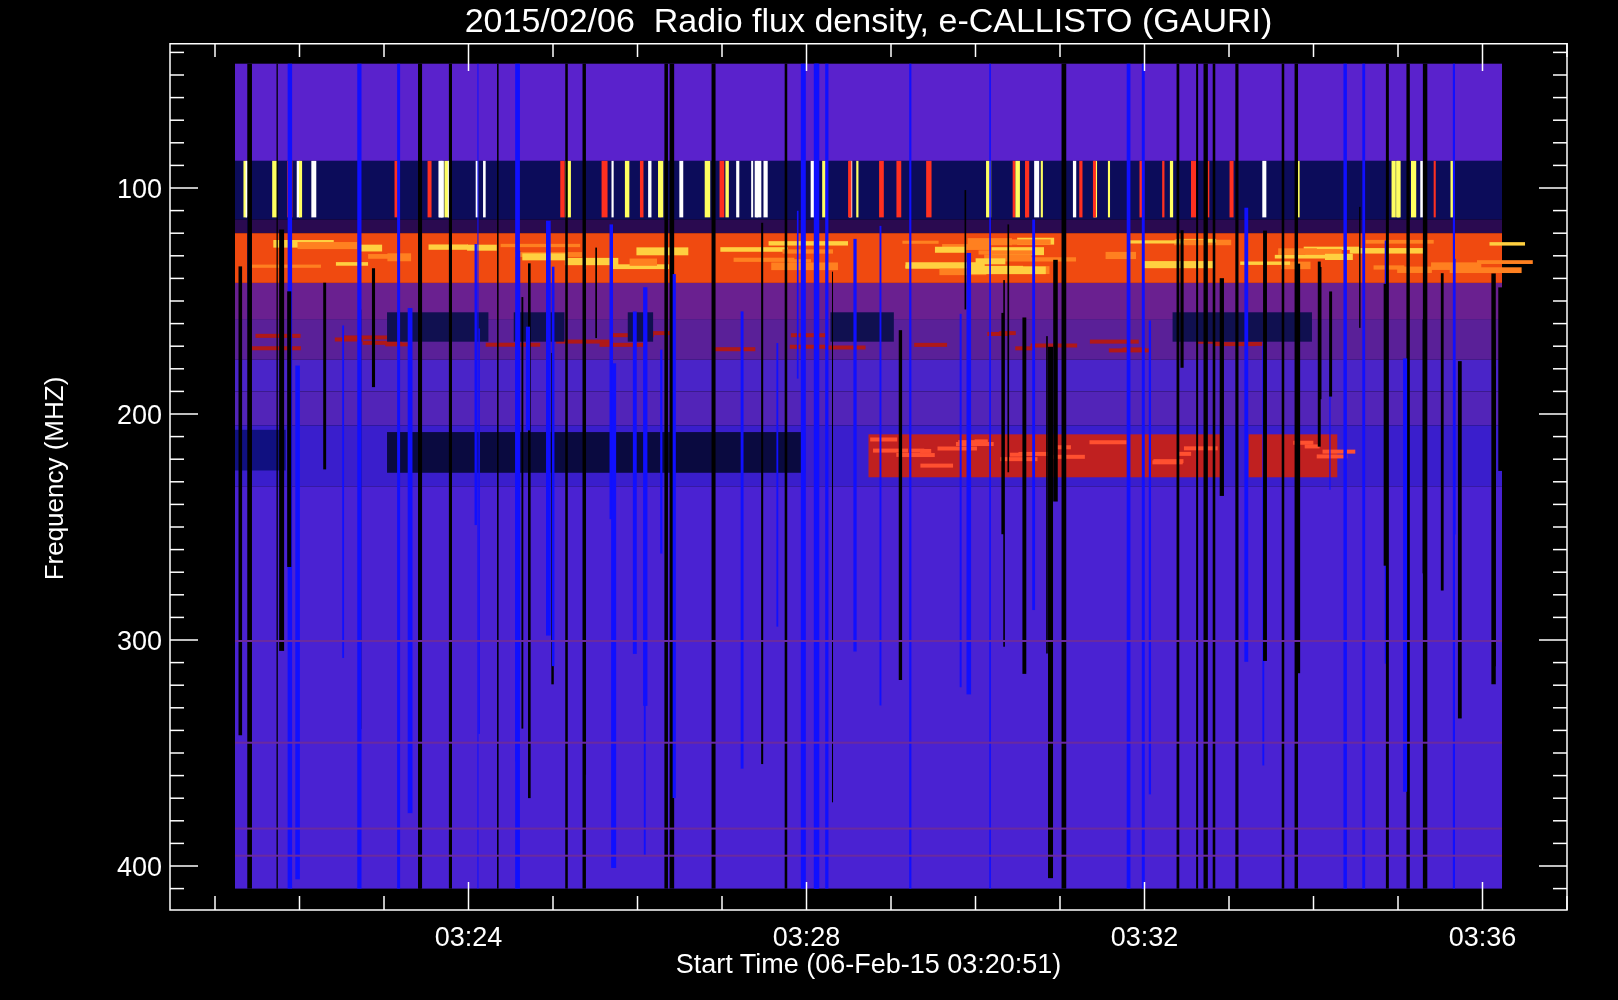  What do you see at coordinates (139, 415) in the screenshot?
I see `tick-label: 200` at bounding box center [139, 415].